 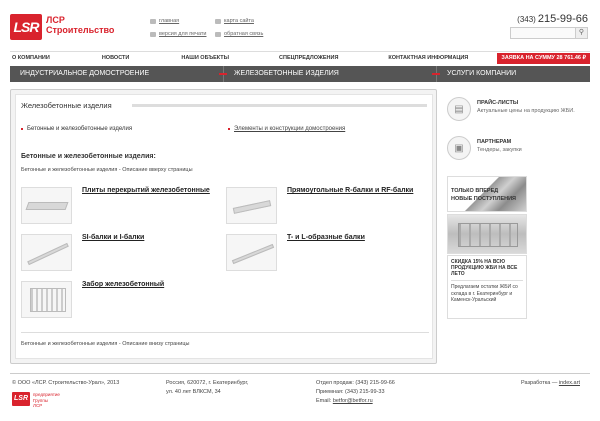 What do you see at coordinates (85, 73) in the screenshot?
I see `nav-industrial-label: ИНДУСТРИАЛЬНОЕ ДОМОСТРОЕНИЕ` at bounding box center [85, 73].